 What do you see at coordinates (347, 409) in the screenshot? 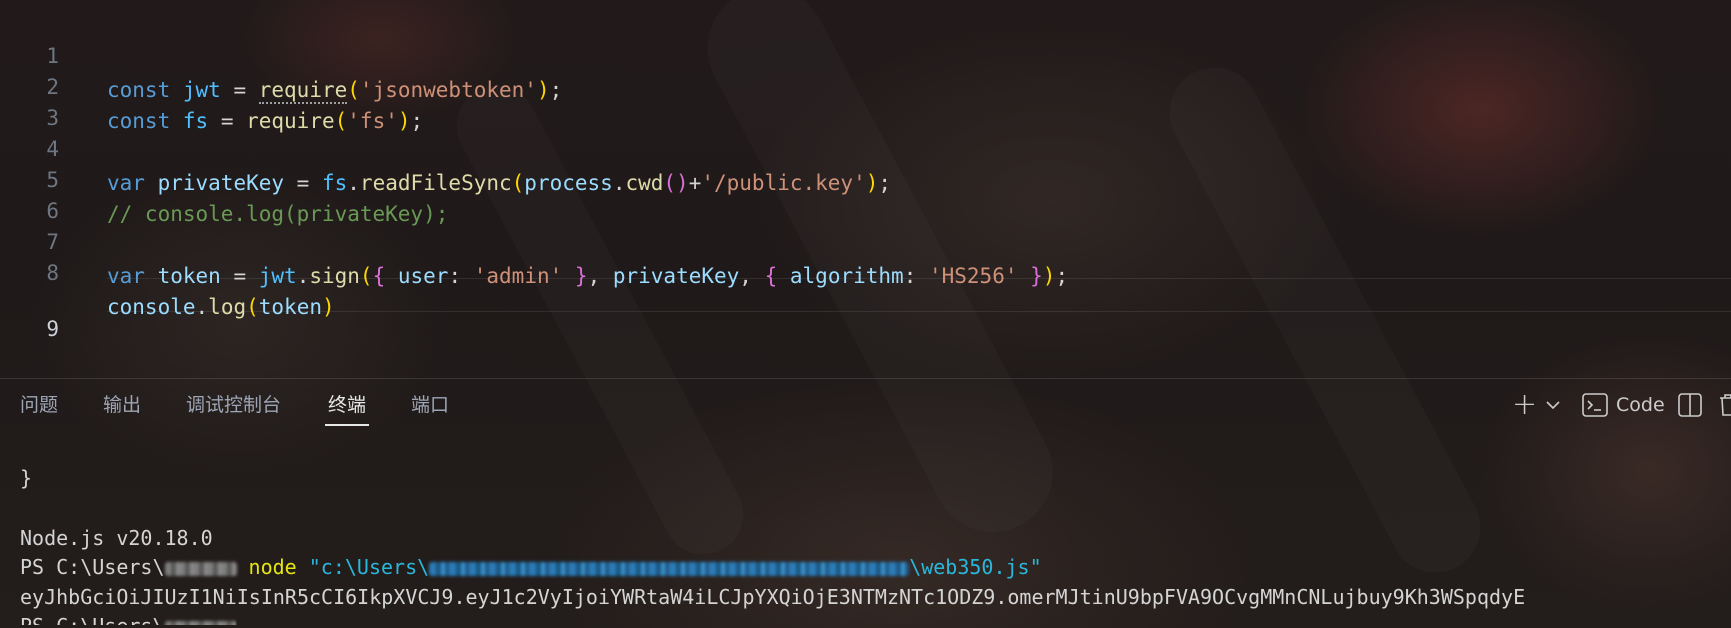
I see `tab-terminal: 终端` at bounding box center [347, 409].